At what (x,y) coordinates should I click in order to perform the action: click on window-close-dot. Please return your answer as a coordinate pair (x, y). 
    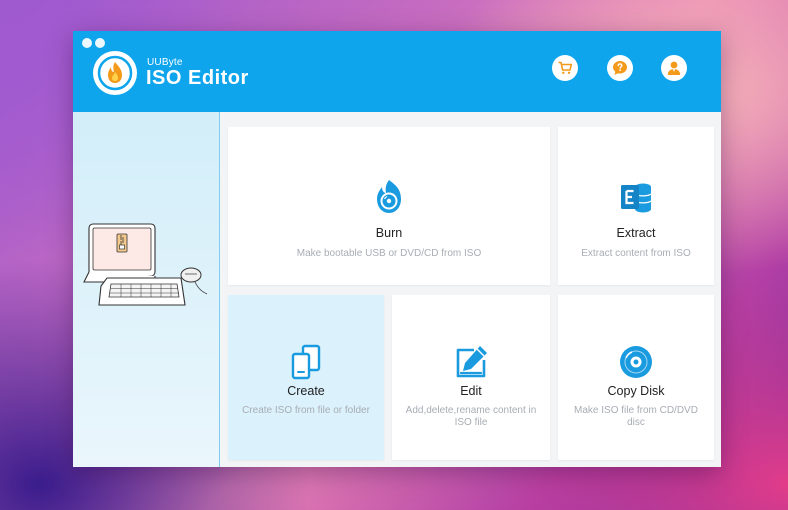
    Looking at the image, I should click on (87, 43).